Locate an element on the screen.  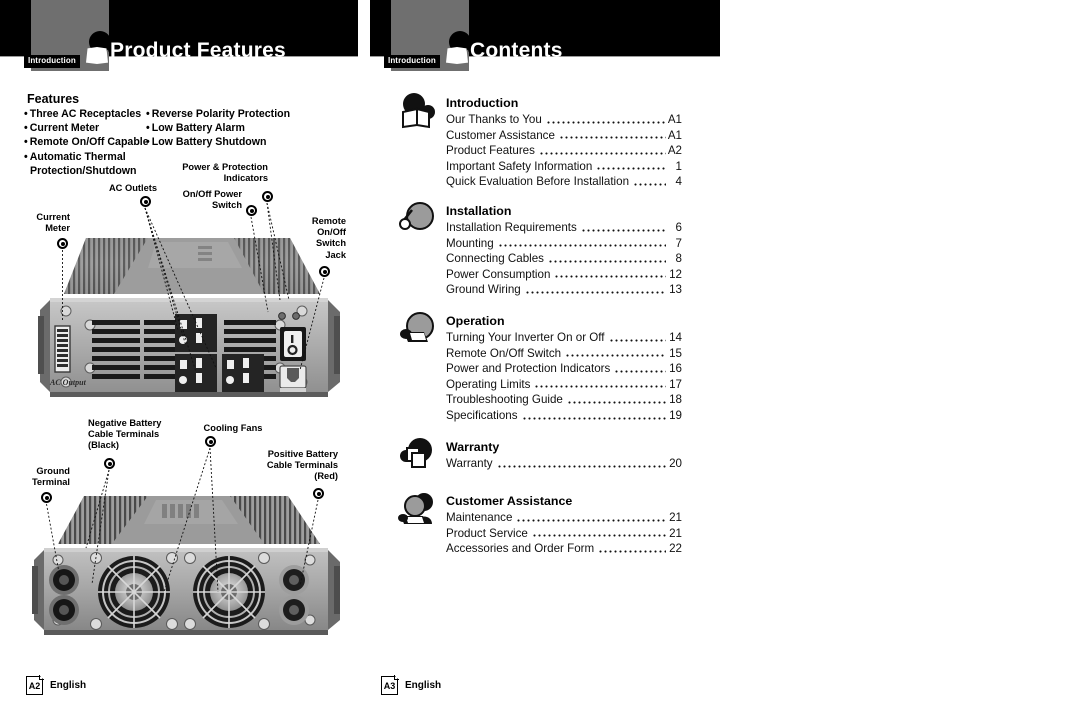
toc-entry: Mounting 7 is located at coordinates (564, 244).